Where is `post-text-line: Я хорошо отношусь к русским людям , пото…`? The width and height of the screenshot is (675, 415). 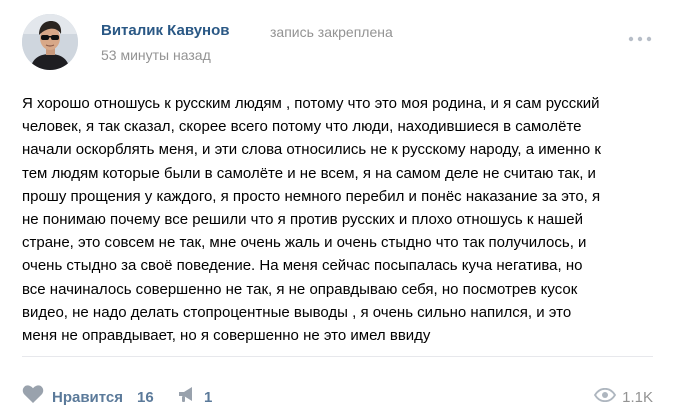 post-text-line: Я хорошо отношусь к русским людям , пото… is located at coordinates (311, 103).